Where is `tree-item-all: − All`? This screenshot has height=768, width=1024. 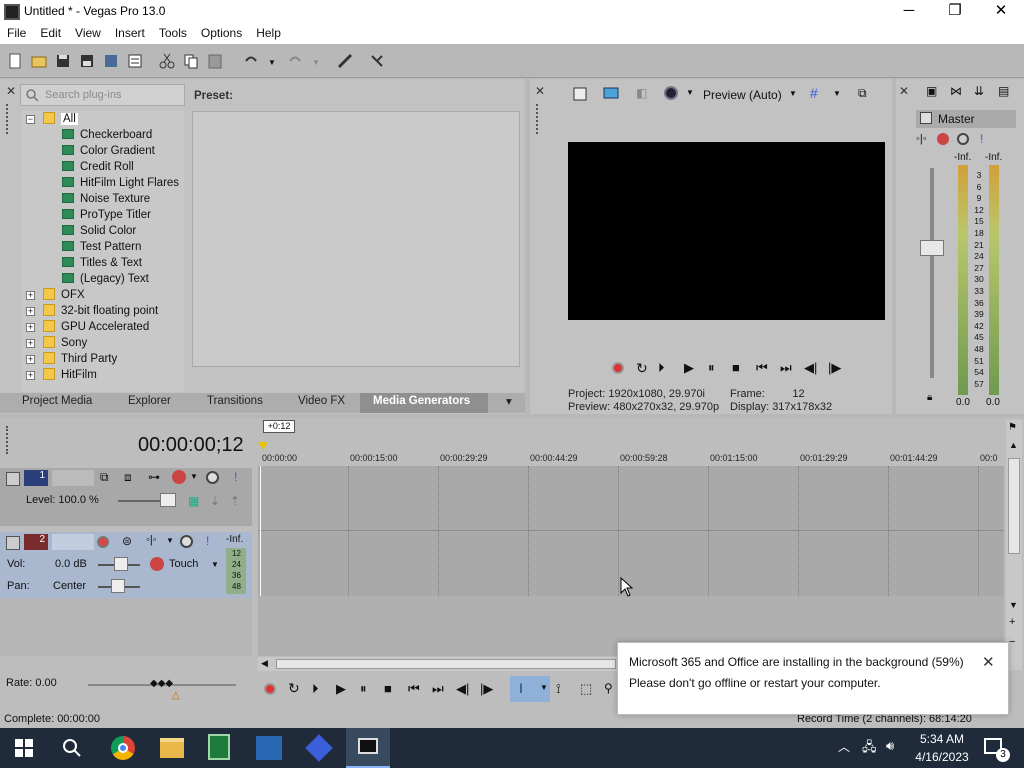 tree-item-all: − All is located at coordinates (52, 119).